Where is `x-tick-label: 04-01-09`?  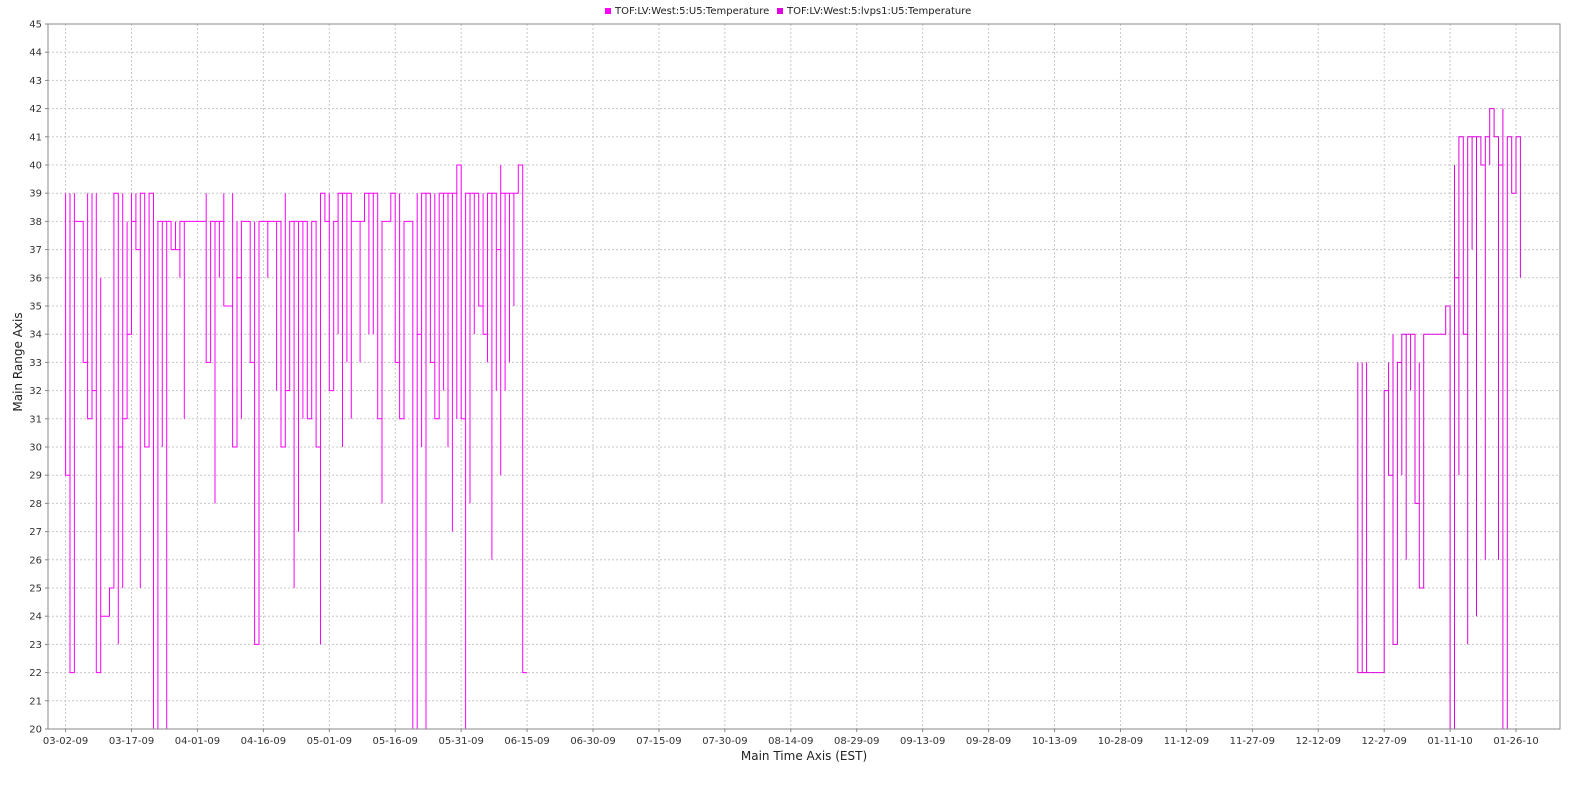 x-tick-label: 04-01-09 is located at coordinates (197, 741).